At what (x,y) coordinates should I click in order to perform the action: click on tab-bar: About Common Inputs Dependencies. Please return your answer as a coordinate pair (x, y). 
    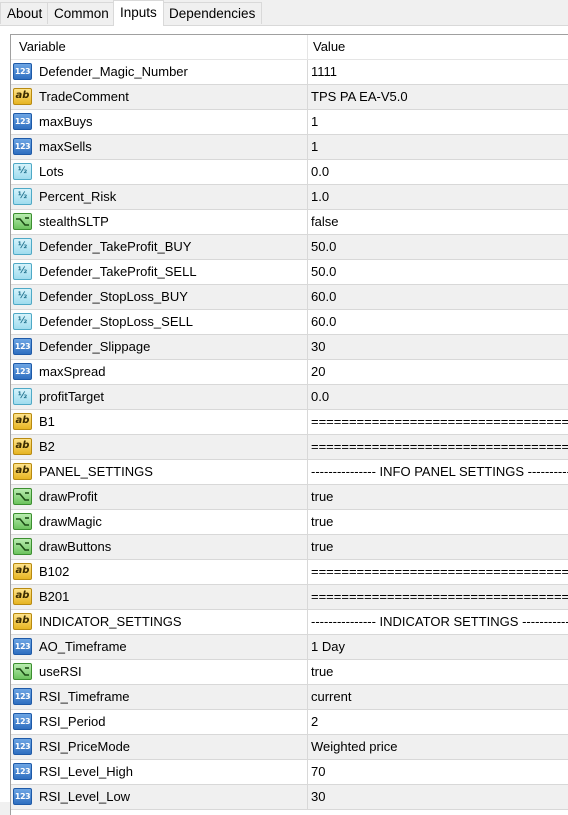
    Looking at the image, I should click on (284, 13).